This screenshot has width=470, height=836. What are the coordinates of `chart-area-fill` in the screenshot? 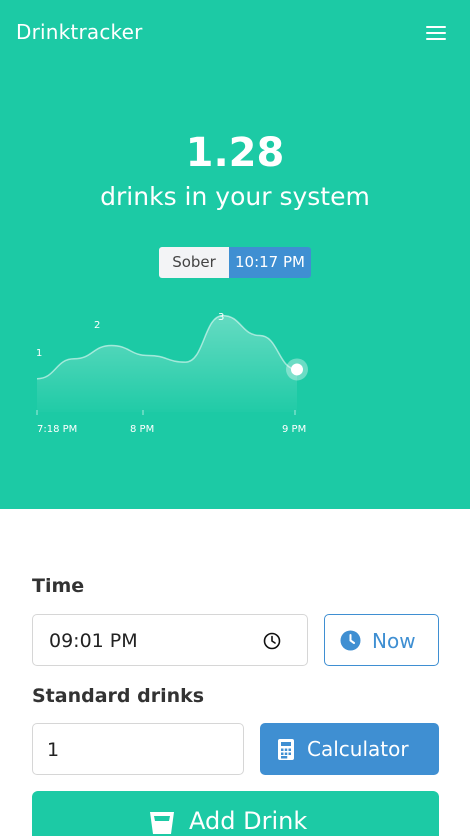 It's located at (167, 363).